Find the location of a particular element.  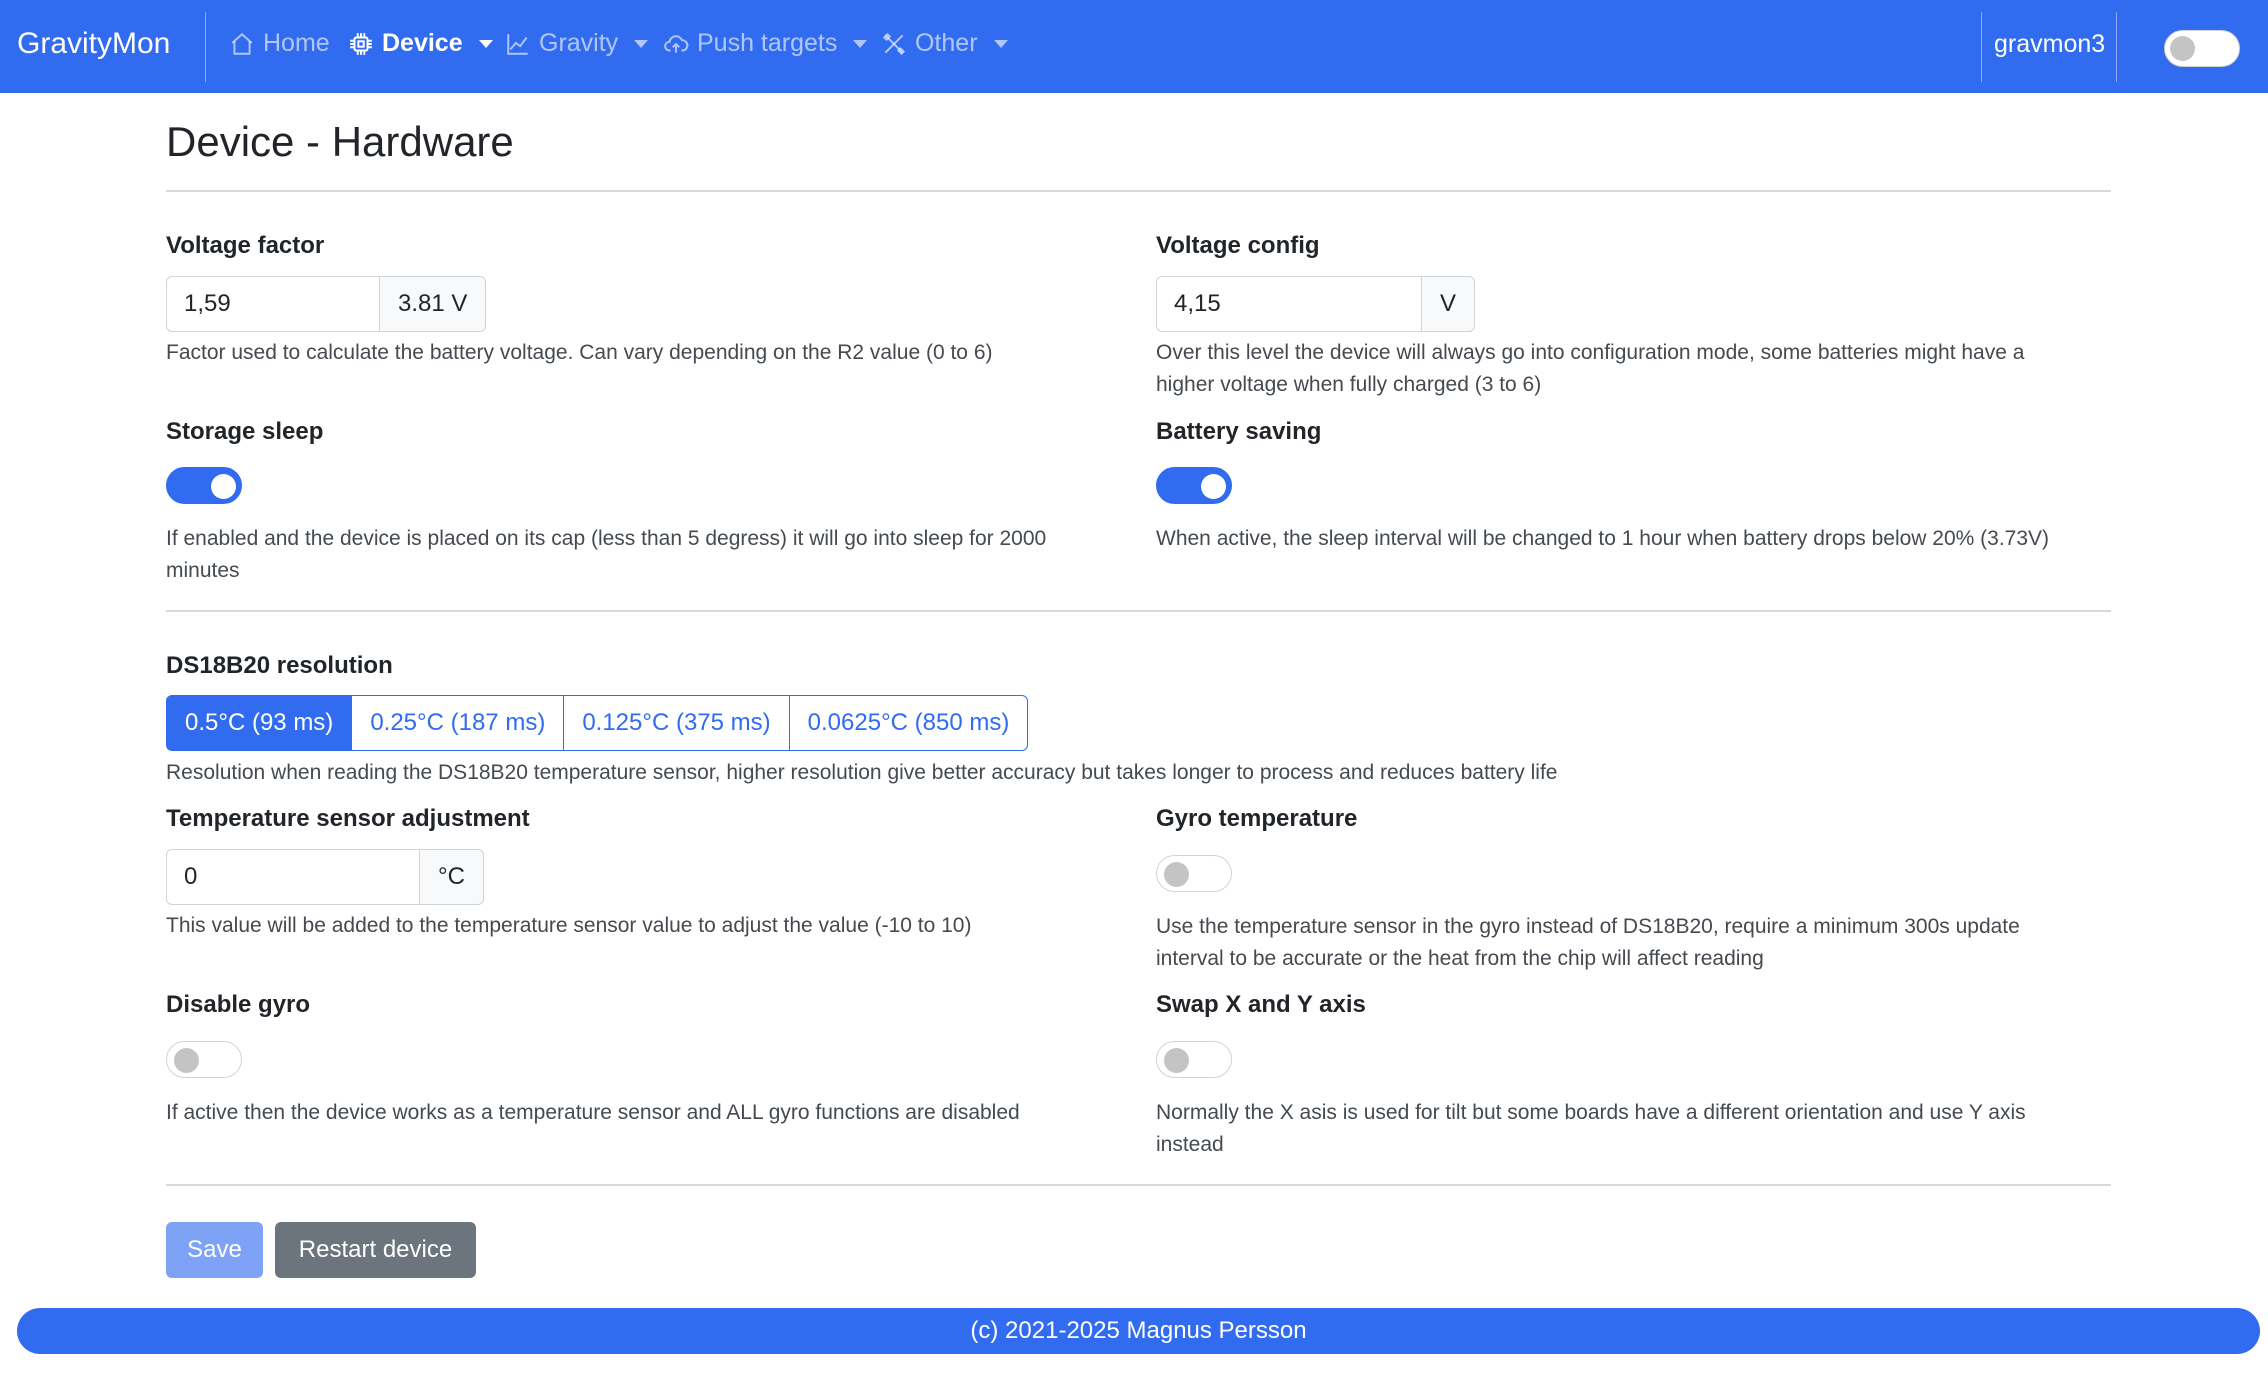

nav-device: Device is located at coordinates (420, 43).